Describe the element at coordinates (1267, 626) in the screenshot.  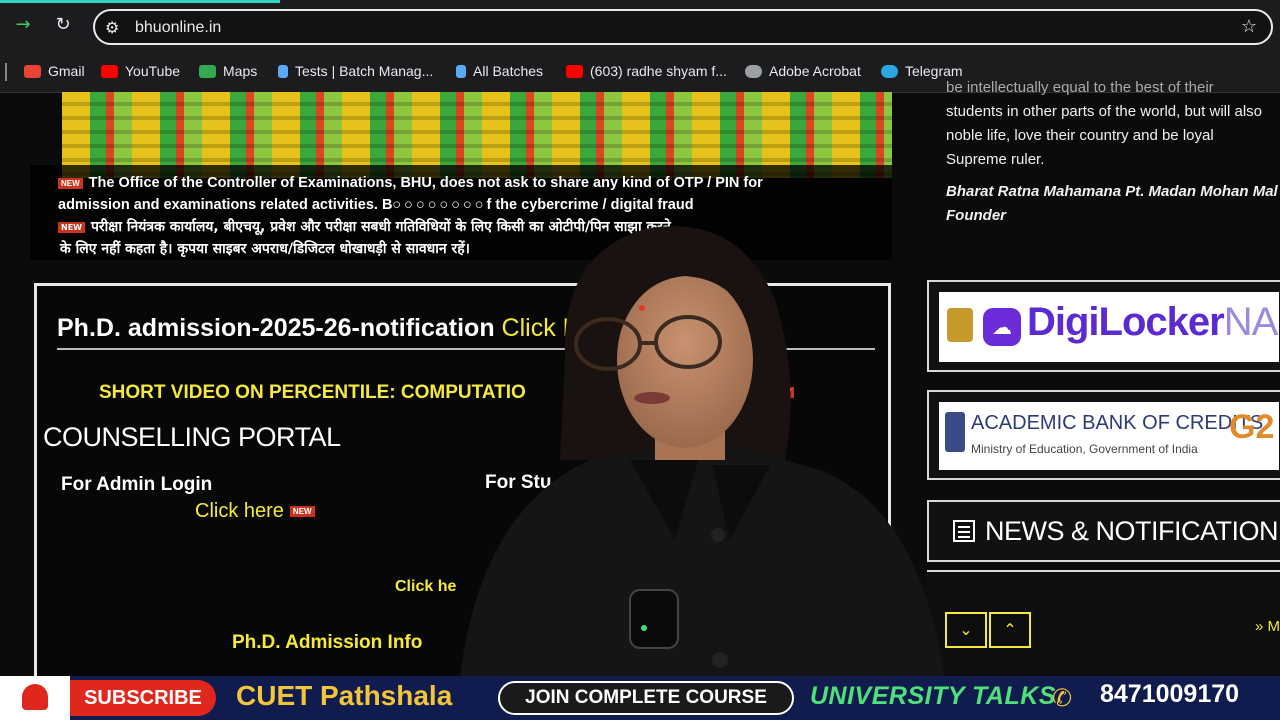
I see `more-link: » M` at that location.